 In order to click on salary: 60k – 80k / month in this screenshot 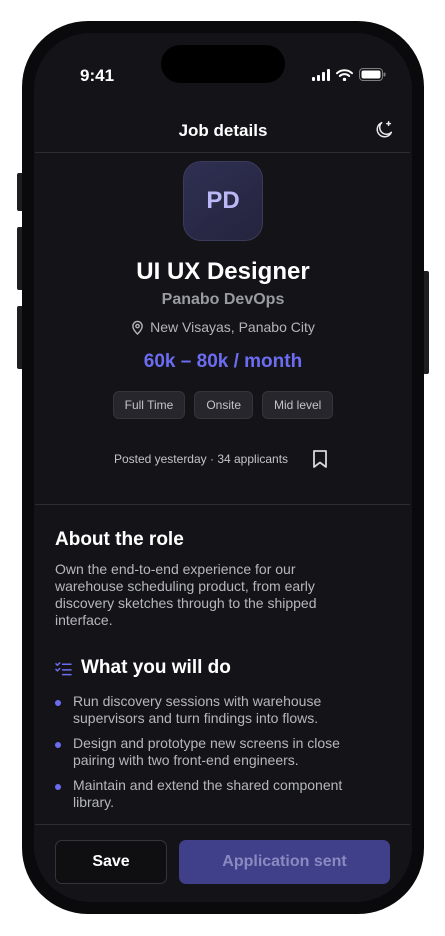, I will do `click(223, 361)`.